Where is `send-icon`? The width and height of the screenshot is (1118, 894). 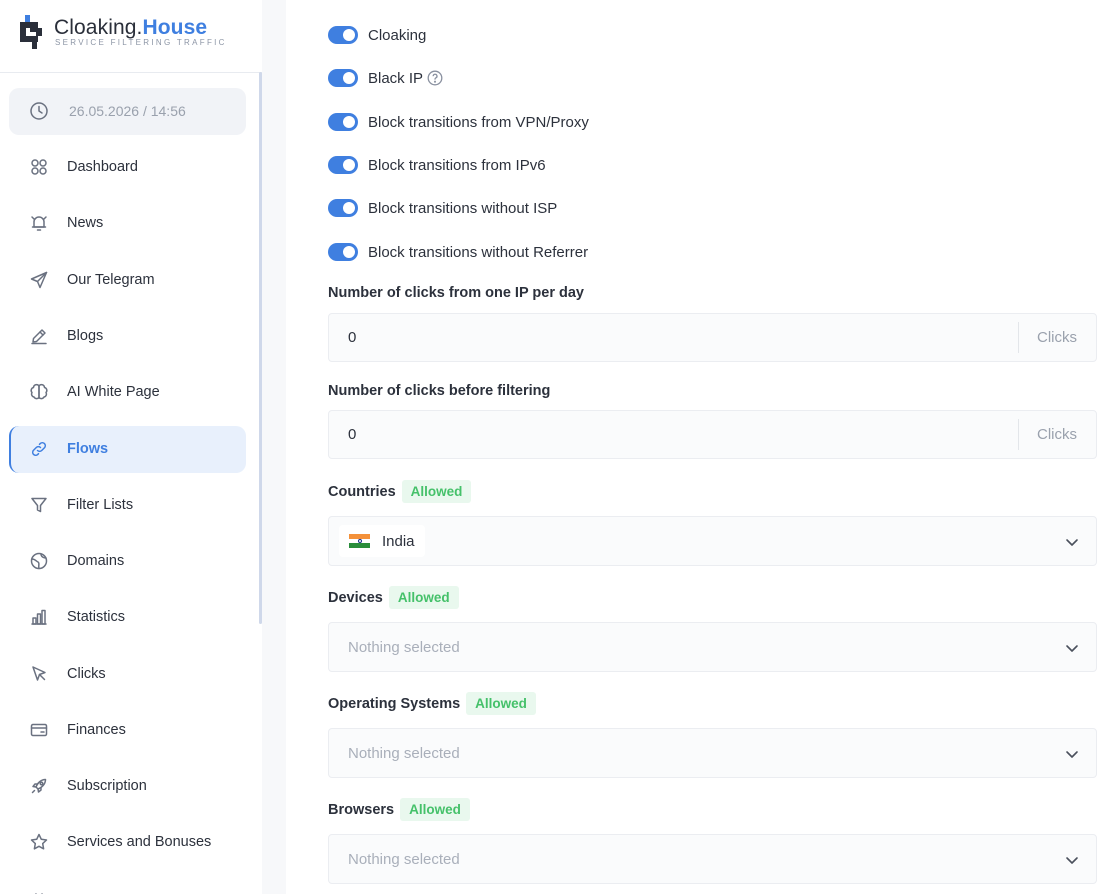
send-icon is located at coordinates (39, 280).